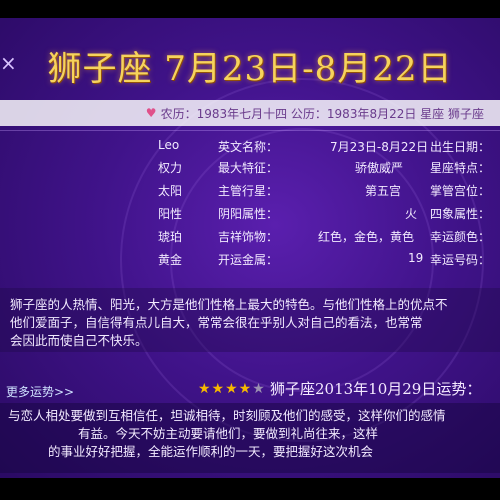  Describe the element at coordinates (170, 191) in the screenshot. I see `attr-value: 太阳` at that location.